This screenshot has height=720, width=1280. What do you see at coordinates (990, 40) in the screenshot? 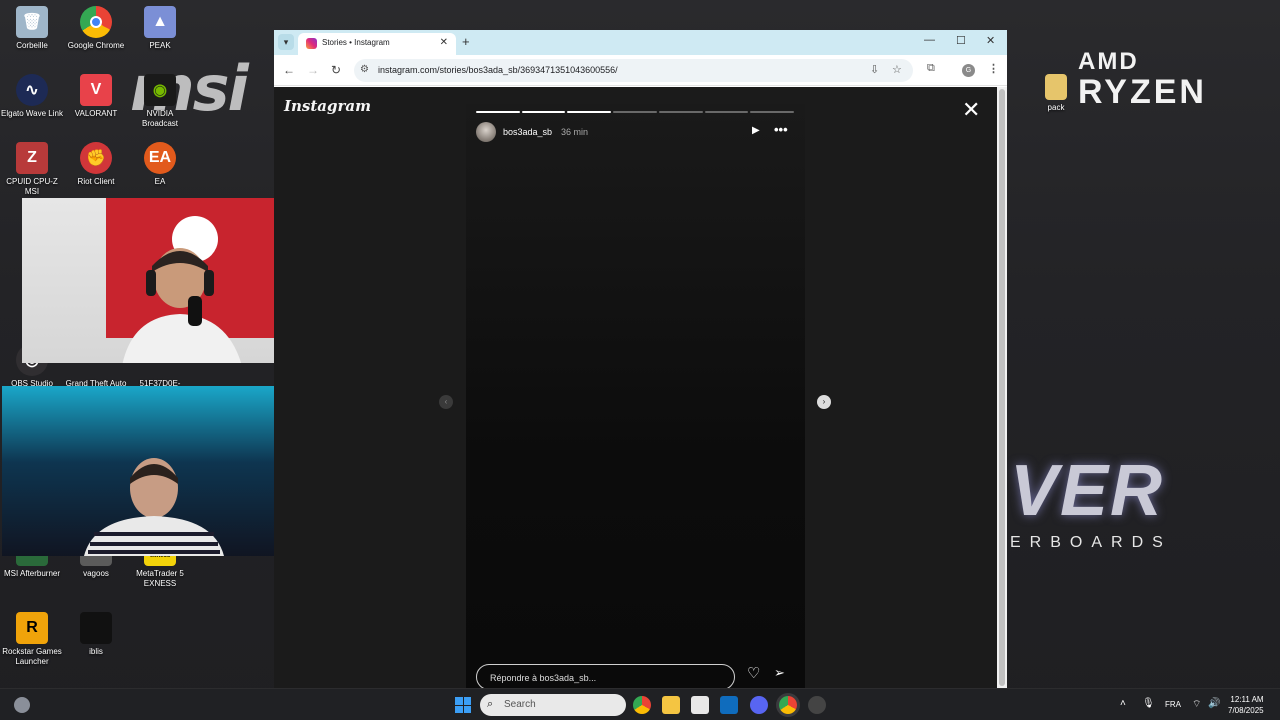
I see `close-window-button: ✕` at bounding box center [990, 40].